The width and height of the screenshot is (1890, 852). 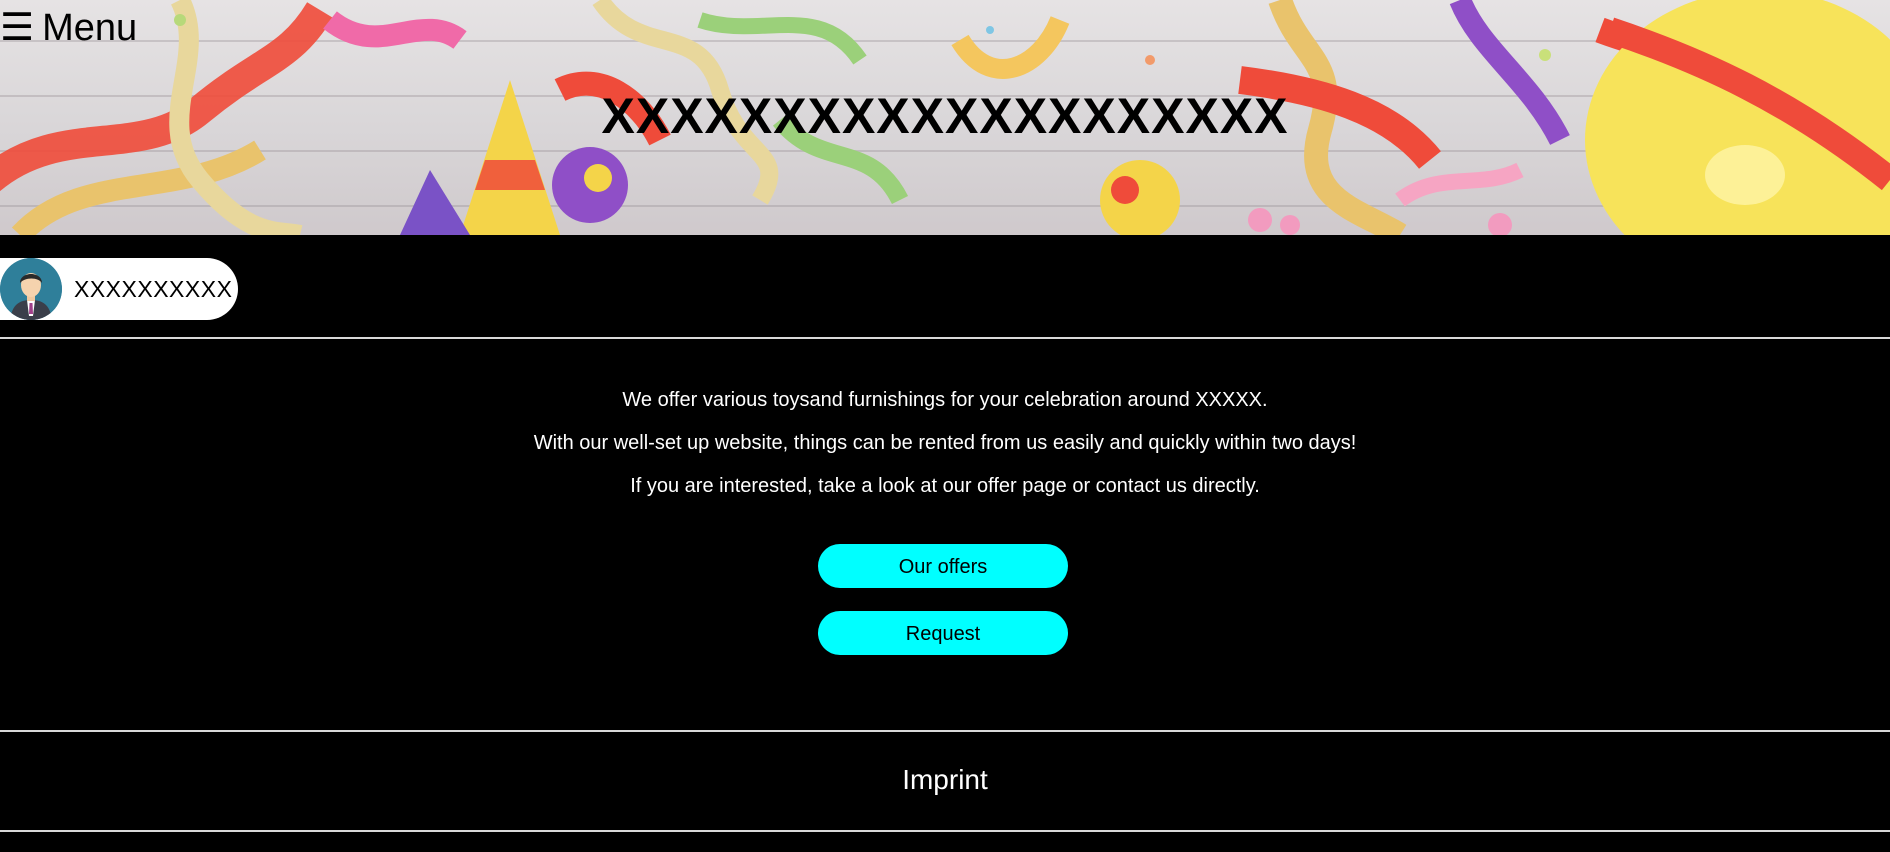 I want to click on user-profile-chip: XXXXXXXXXX, so click(x=119, y=289).